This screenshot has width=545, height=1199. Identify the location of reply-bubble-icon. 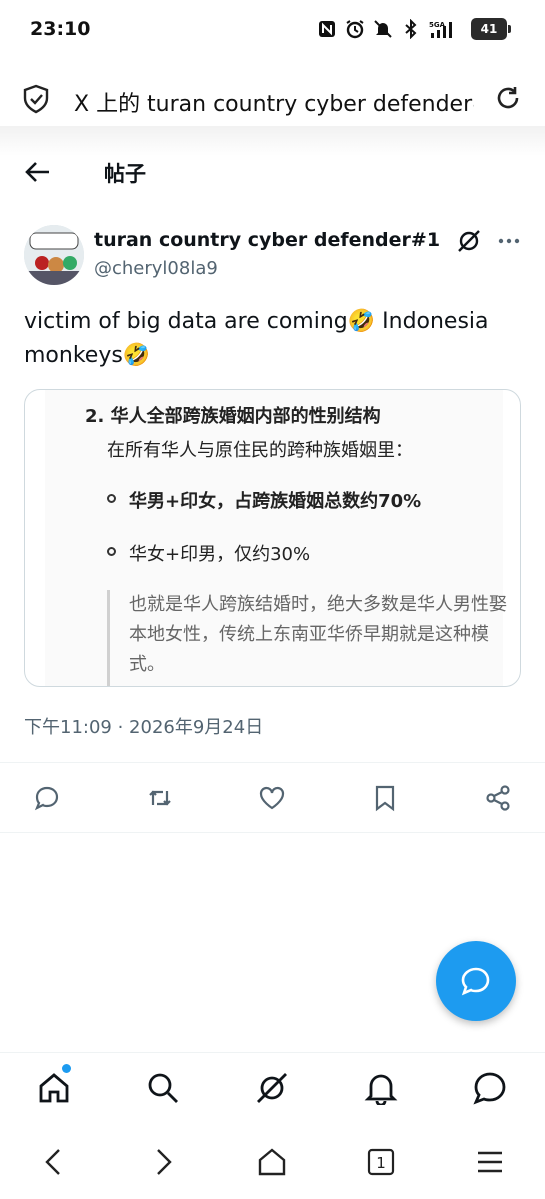
(475, 981).